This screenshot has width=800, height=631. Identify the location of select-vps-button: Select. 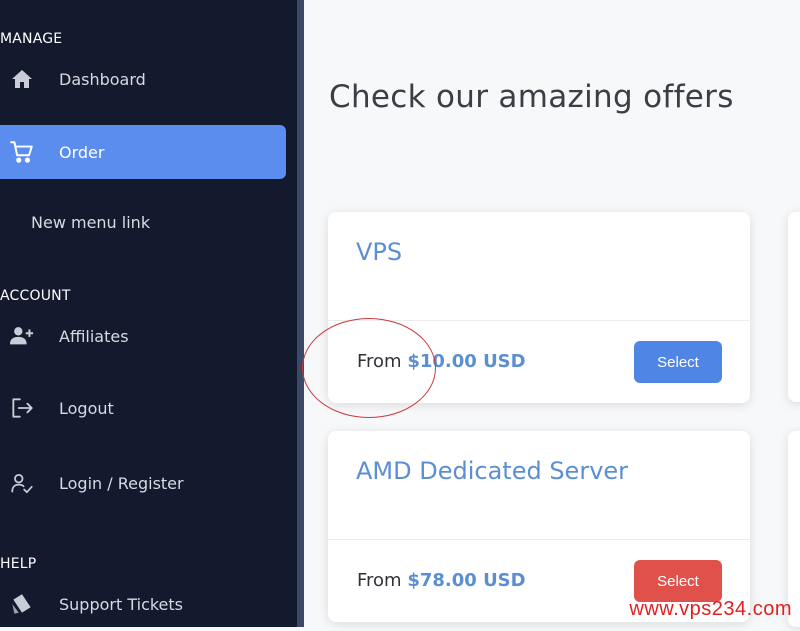
(678, 362).